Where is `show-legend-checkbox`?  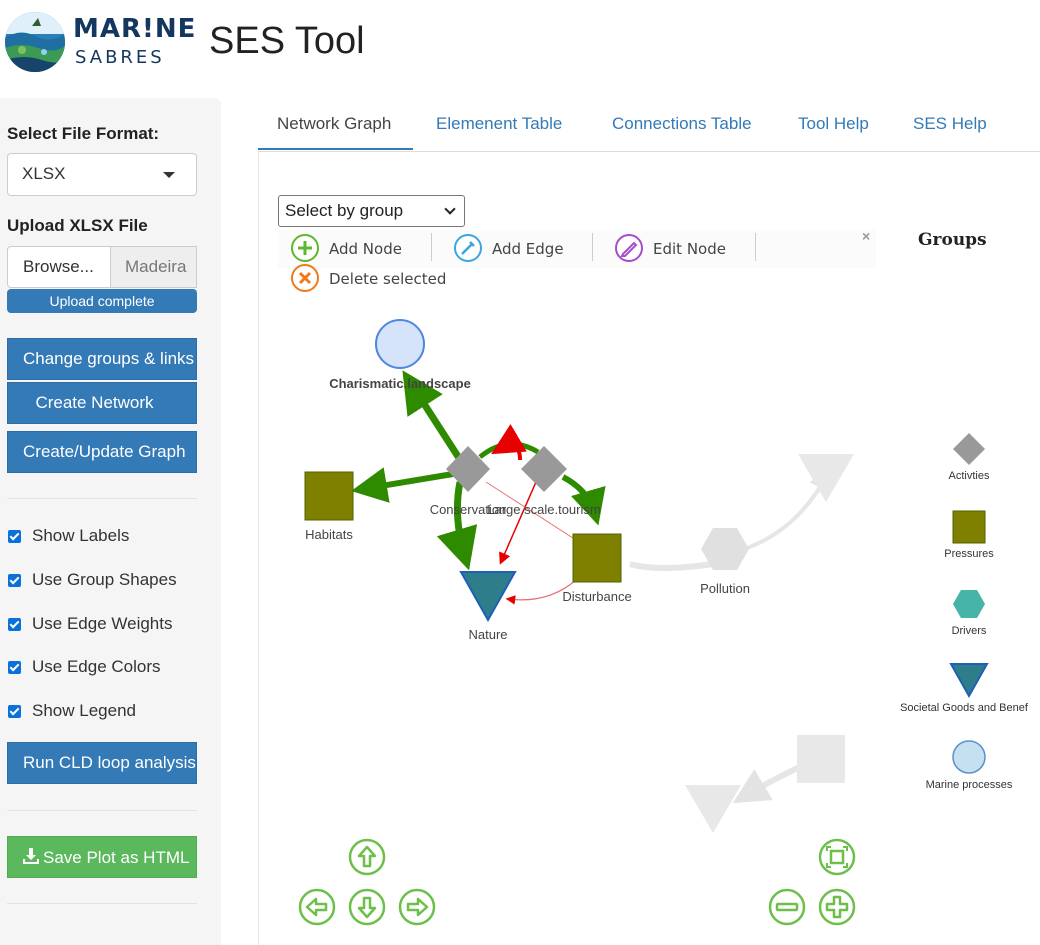 show-legend-checkbox is located at coordinates (14, 711).